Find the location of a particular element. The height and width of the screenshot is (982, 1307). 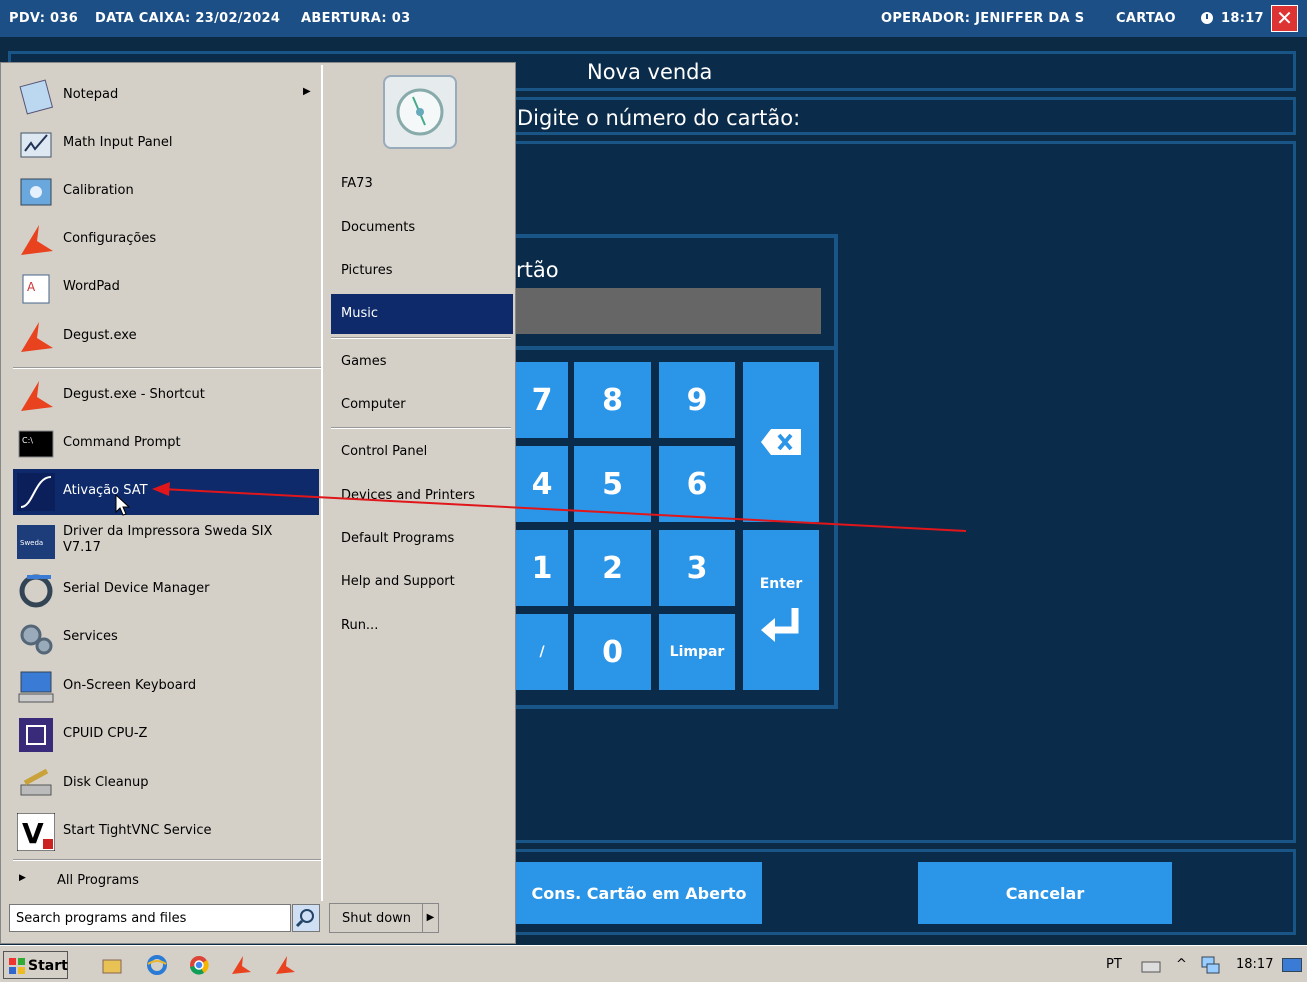

search-button is located at coordinates (306, 918).